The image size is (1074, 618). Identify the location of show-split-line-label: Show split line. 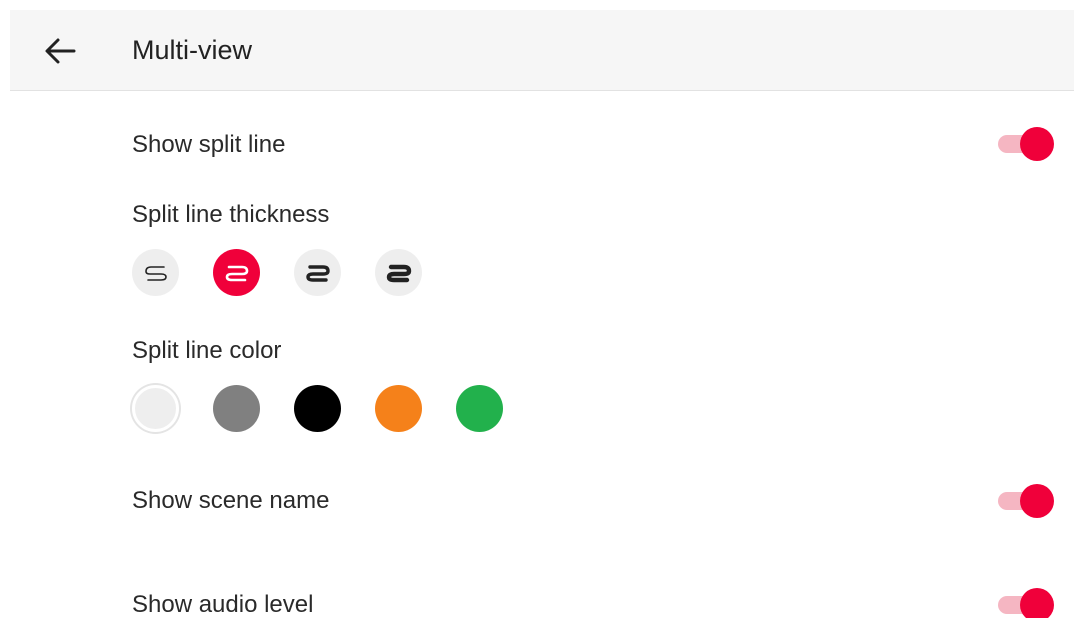
(209, 144).